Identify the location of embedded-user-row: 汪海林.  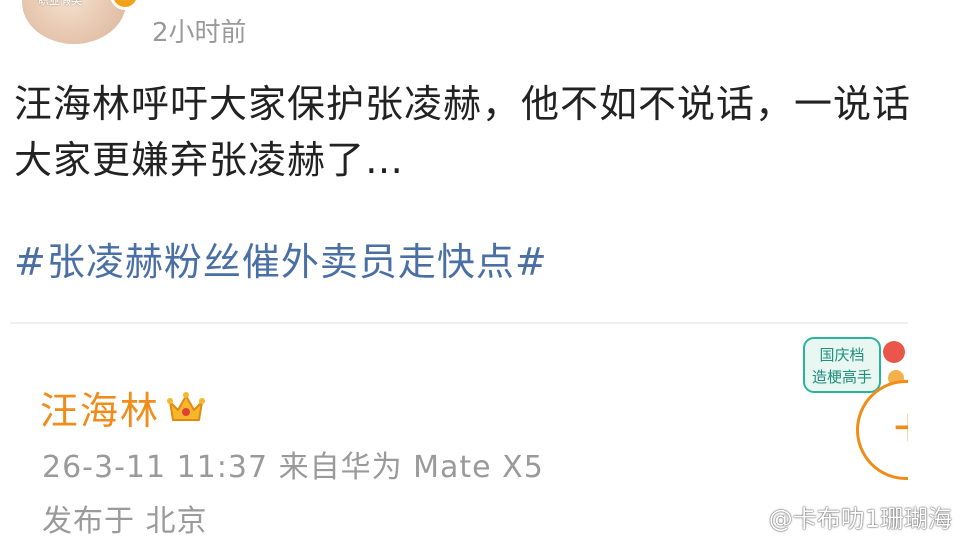
(123, 407).